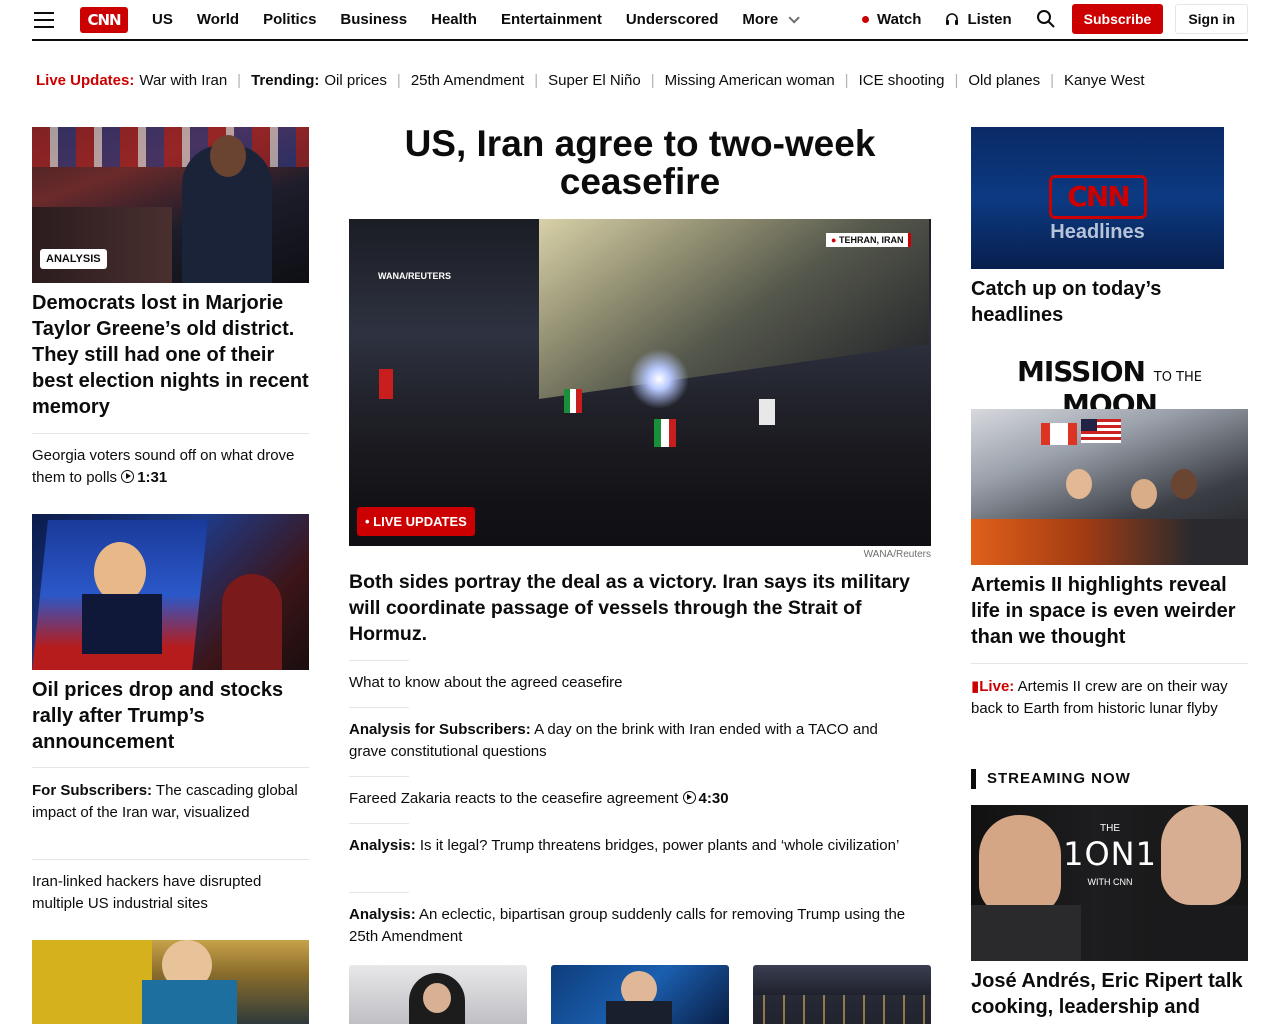  I want to click on trending-link: Old planes, so click(1004, 80).